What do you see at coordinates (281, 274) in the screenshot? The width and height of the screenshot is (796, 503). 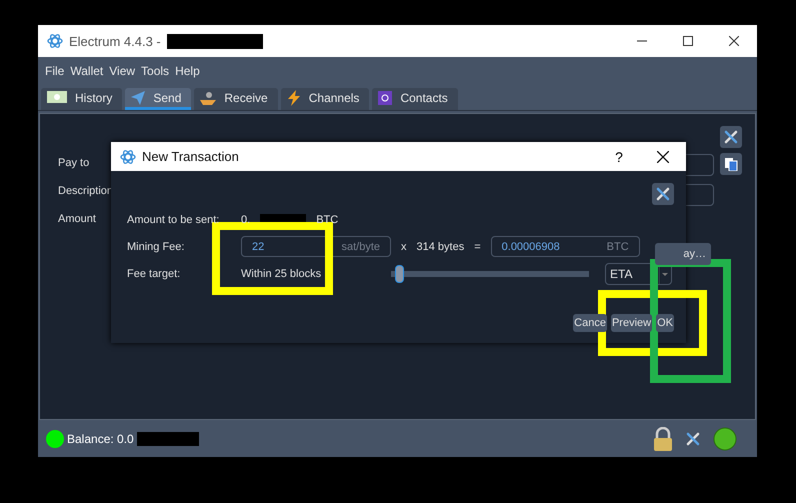 I see `fee-target-text: Within 25 blocks` at bounding box center [281, 274].